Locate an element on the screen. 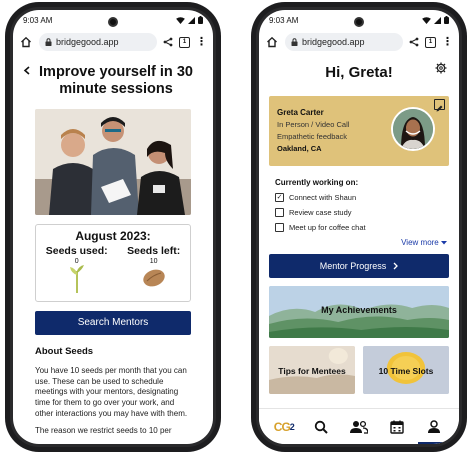 The height and width of the screenshot is (455, 474). tips-for-mentees-label: Tips for Mentees is located at coordinates (312, 371).